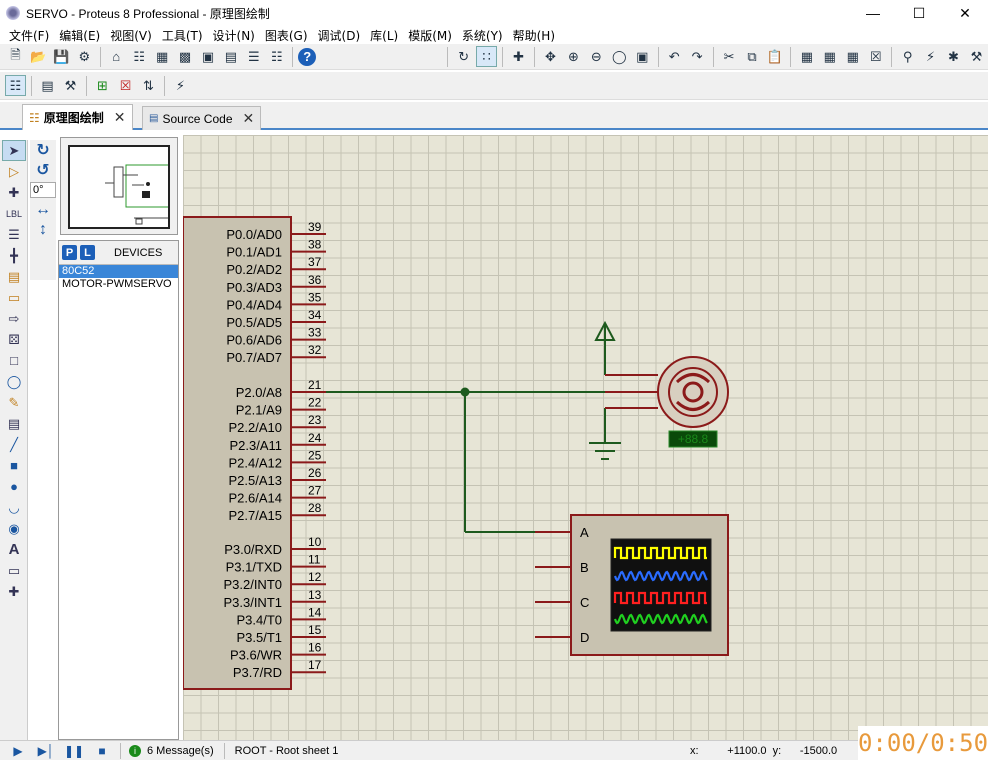  Describe the element at coordinates (930, 56) in the screenshot. I see `wire-autoroute-icon: ⚡` at that location.